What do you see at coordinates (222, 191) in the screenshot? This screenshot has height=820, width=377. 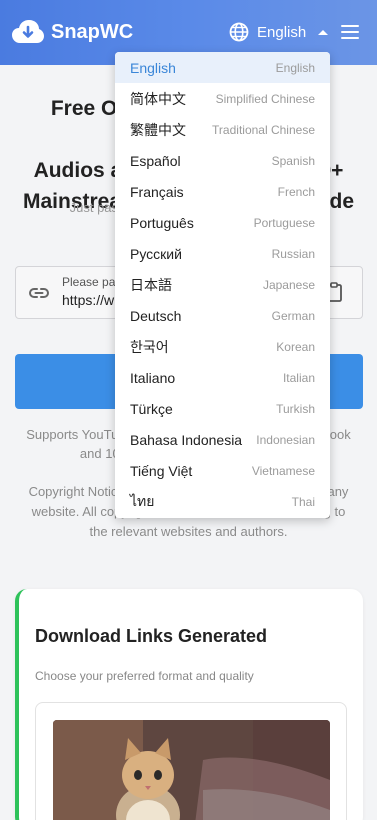 I see `language-option: Français French` at bounding box center [222, 191].